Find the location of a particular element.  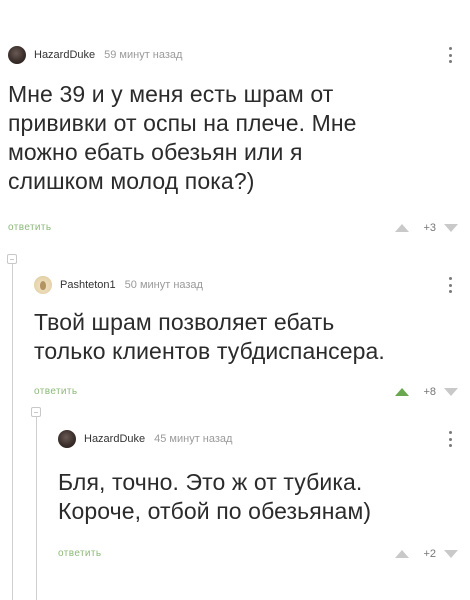

username: Pashteton1 is located at coordinates (88, 285).